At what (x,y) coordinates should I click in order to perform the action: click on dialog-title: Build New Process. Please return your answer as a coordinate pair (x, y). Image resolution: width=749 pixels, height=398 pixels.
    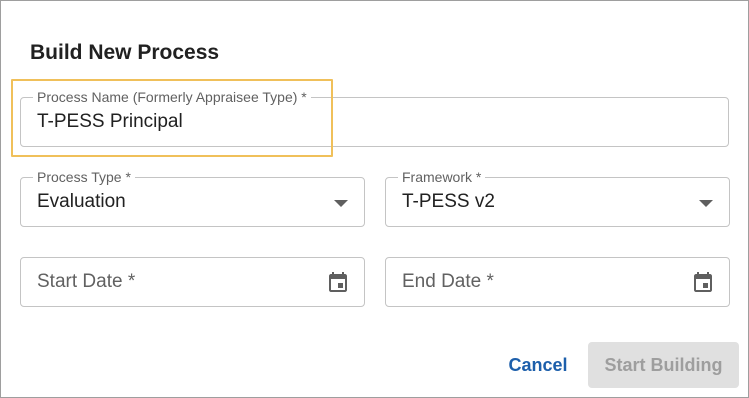
    Looking at the image, I should click on (125, 52).